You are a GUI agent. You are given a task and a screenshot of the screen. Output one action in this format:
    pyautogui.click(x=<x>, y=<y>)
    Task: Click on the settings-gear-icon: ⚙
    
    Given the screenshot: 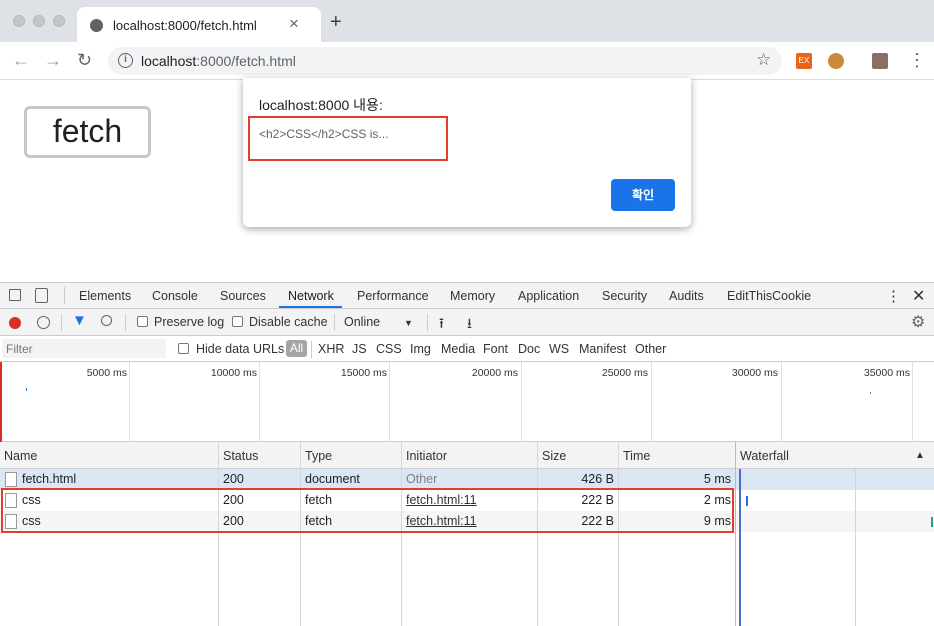 What is the action you would take?
    pyautogui.click(x=918, y=322)
    